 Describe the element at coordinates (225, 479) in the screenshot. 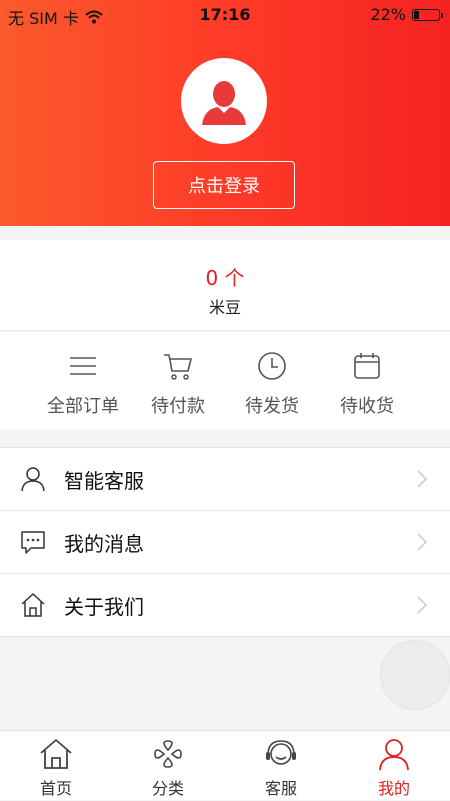

I see `menu-item-smart-service: 智能客服` at that location.